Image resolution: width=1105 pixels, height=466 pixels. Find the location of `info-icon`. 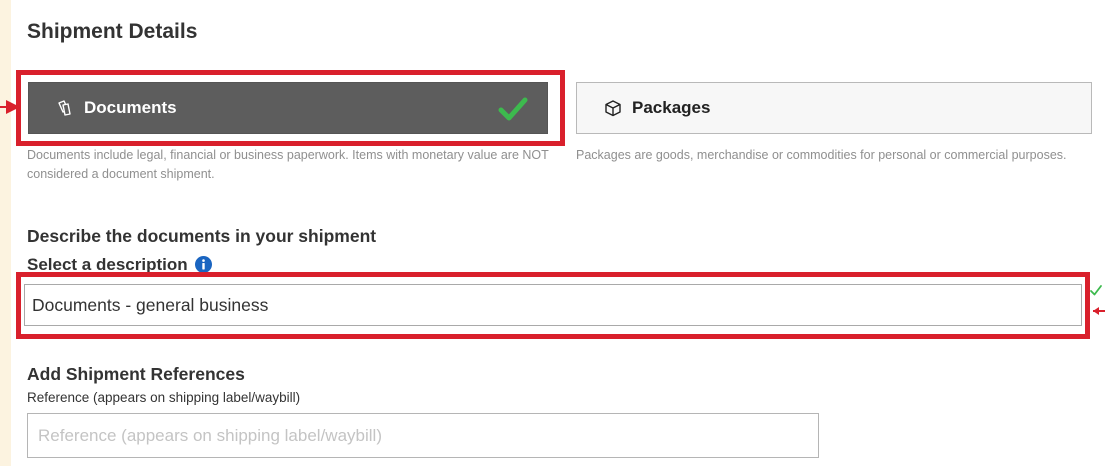

info-icon is located at coordinates (203, 264).